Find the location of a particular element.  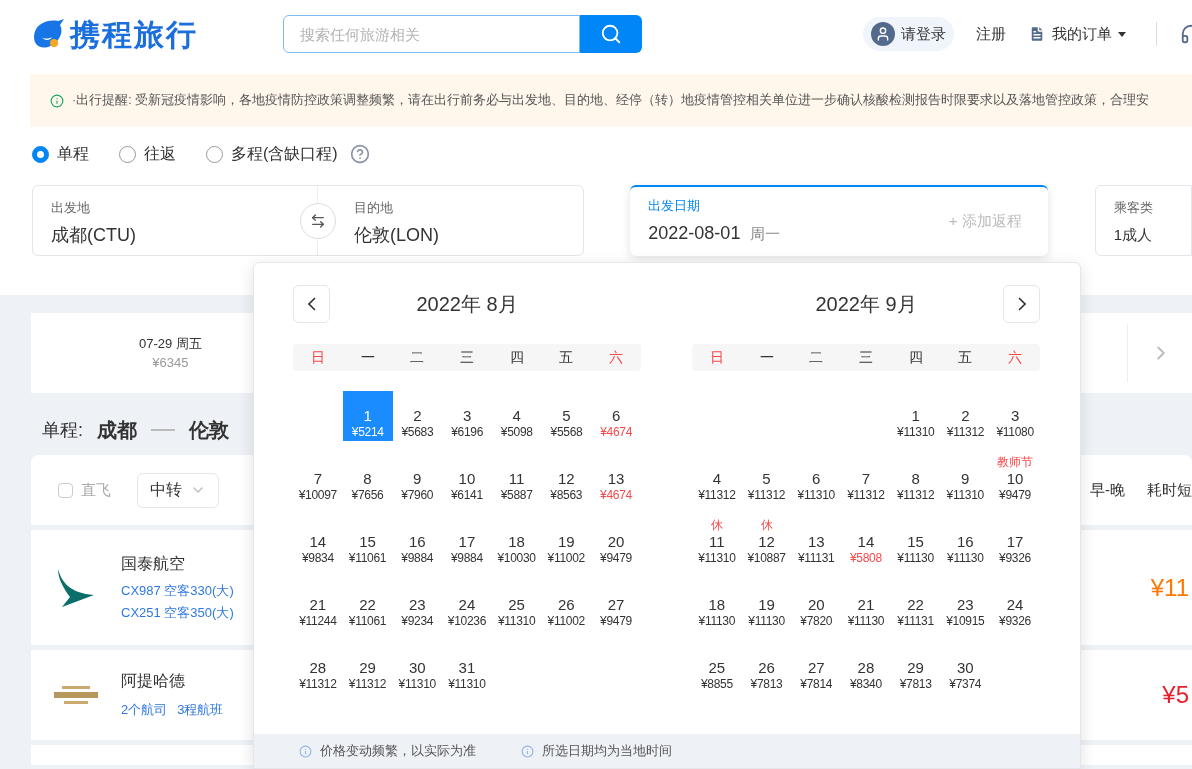

weekday-label: 五 is located at coordinates (566, 357).